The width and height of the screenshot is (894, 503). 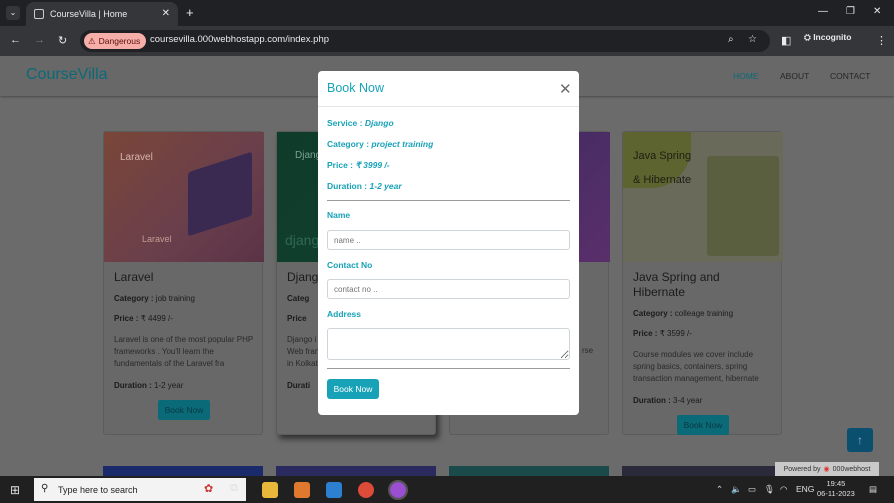 I want to click on language-indicator: ENG, so click(x=805, y=489).